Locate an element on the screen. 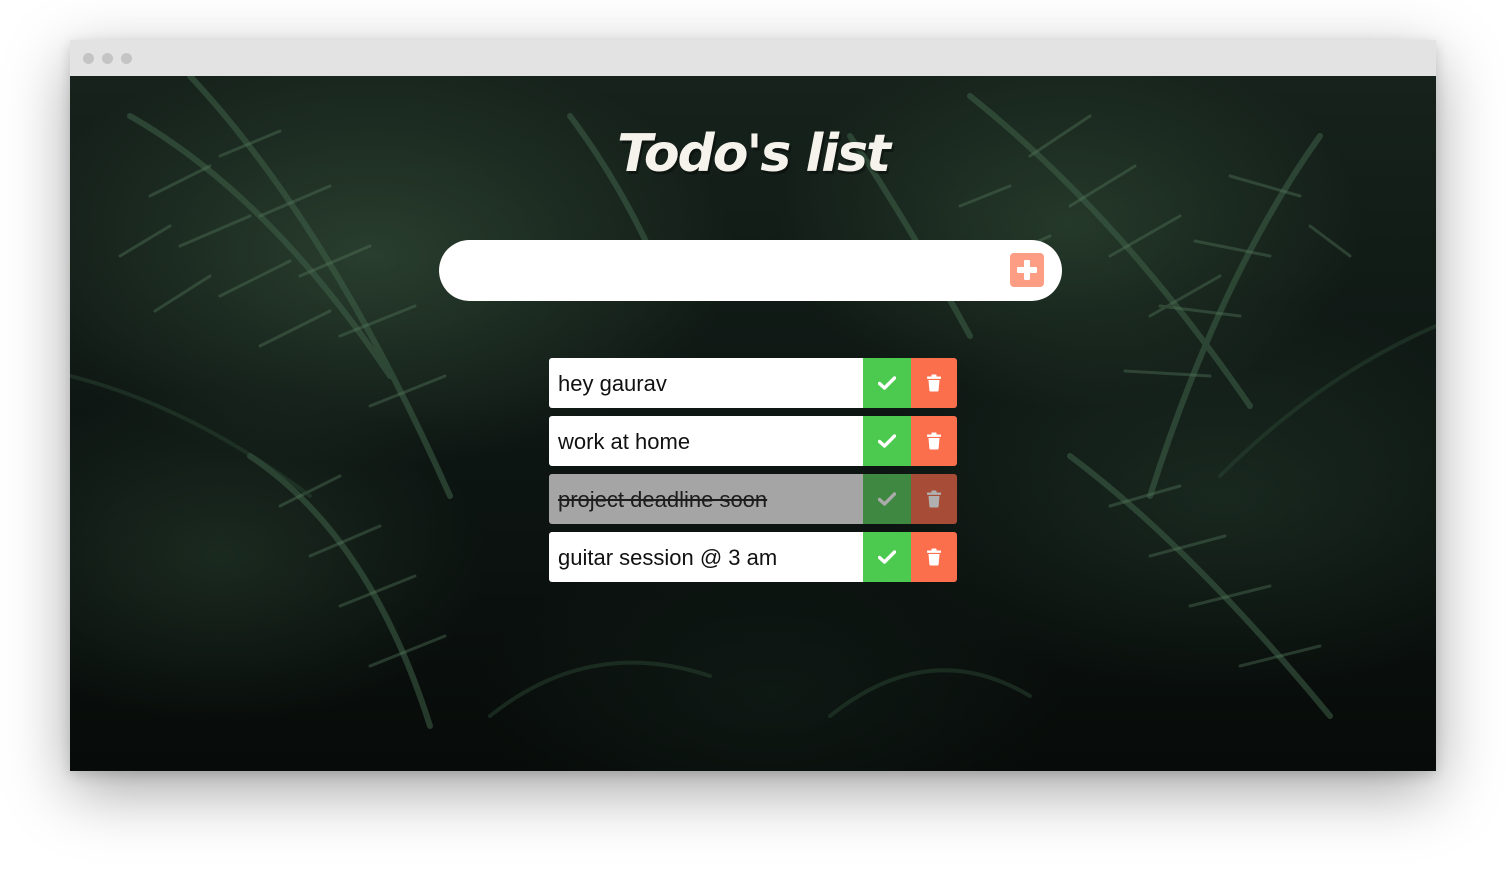 Image resolution: width=1506 pixels, height=871 pixels. add-todo-button is located at coordinates (1027, 270).